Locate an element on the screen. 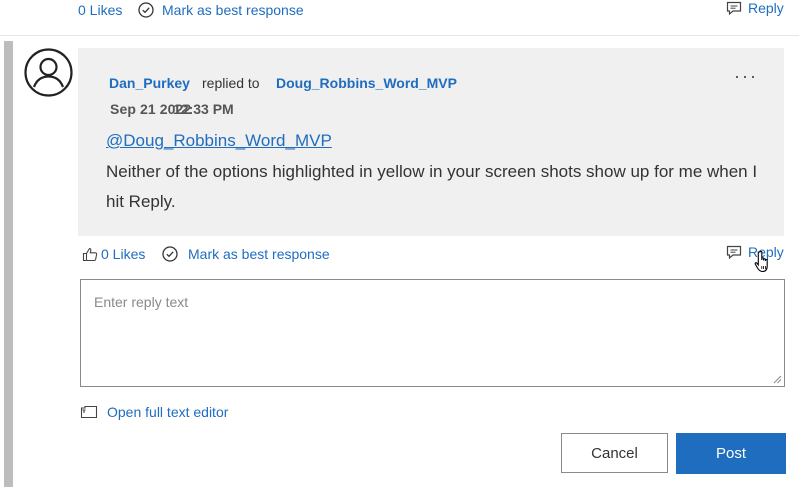  author-link: Dan_Purkey is located at coordinates (149, 83).